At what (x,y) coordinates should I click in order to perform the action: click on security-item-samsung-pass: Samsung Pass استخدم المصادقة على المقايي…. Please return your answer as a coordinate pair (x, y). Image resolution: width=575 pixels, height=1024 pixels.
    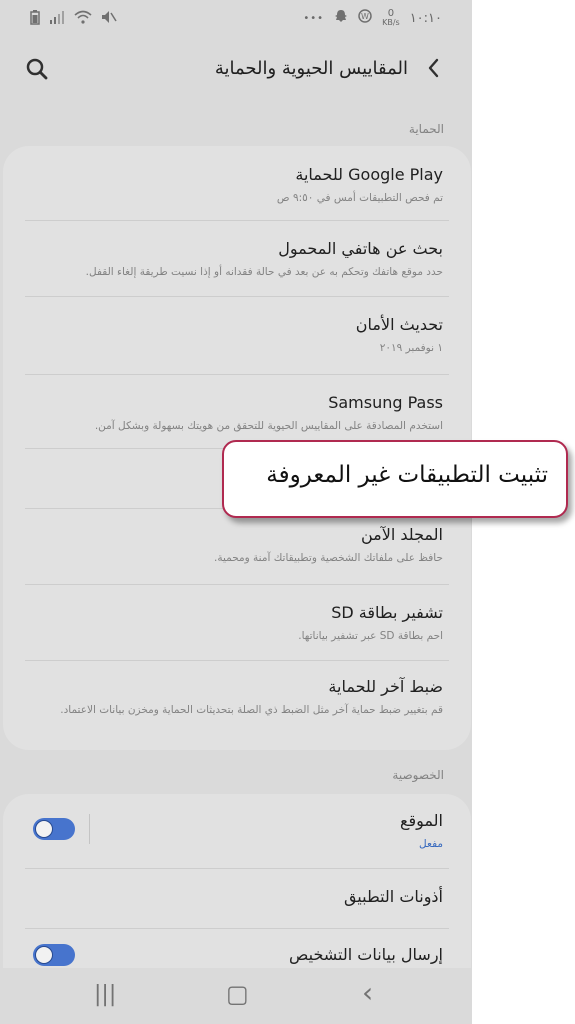
    Looking at the image, I should click on (234, 413).